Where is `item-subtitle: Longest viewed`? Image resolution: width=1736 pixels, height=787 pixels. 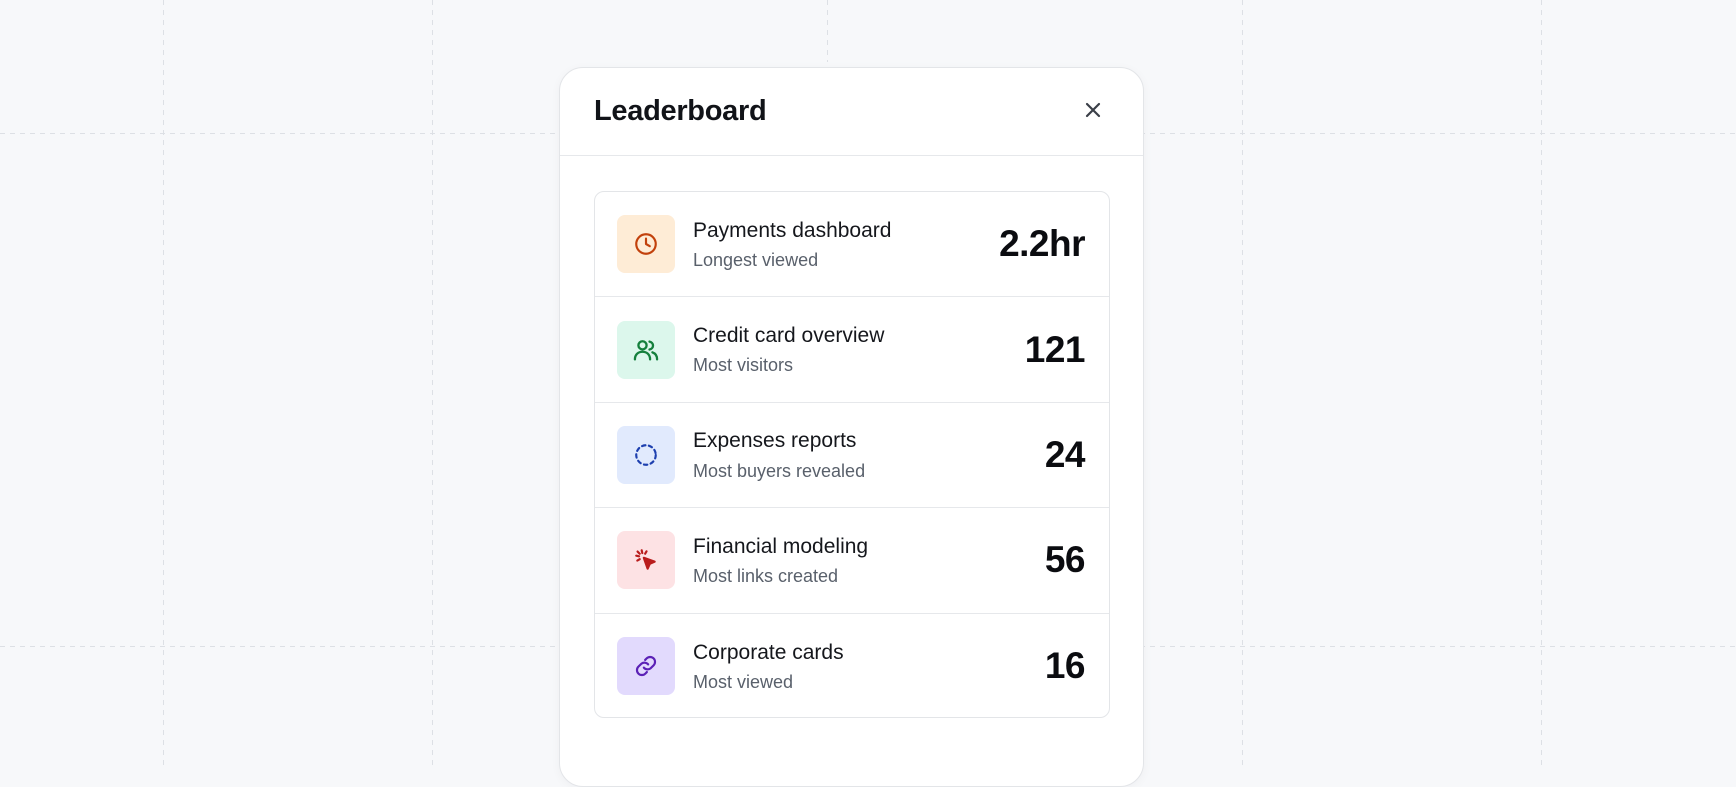 item-subtitle: Longest viewed is located at coordinates (756, 259).